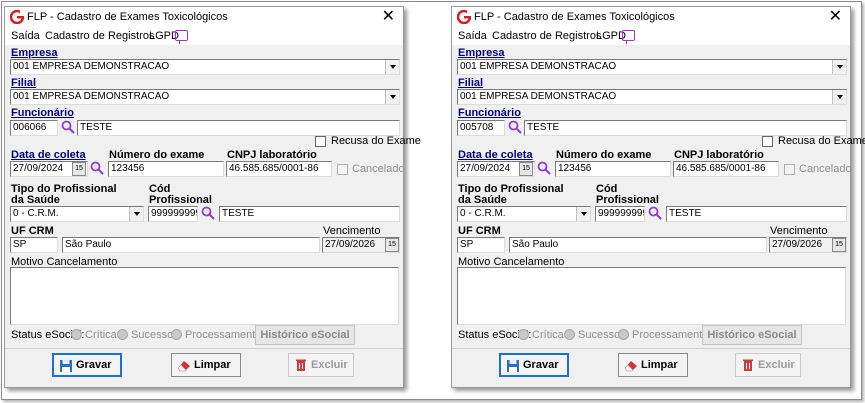 Image resolution: width=865 pixels, height=403 pixels. I want to click on vencimento-label: Vencimento, so click(352, 231).